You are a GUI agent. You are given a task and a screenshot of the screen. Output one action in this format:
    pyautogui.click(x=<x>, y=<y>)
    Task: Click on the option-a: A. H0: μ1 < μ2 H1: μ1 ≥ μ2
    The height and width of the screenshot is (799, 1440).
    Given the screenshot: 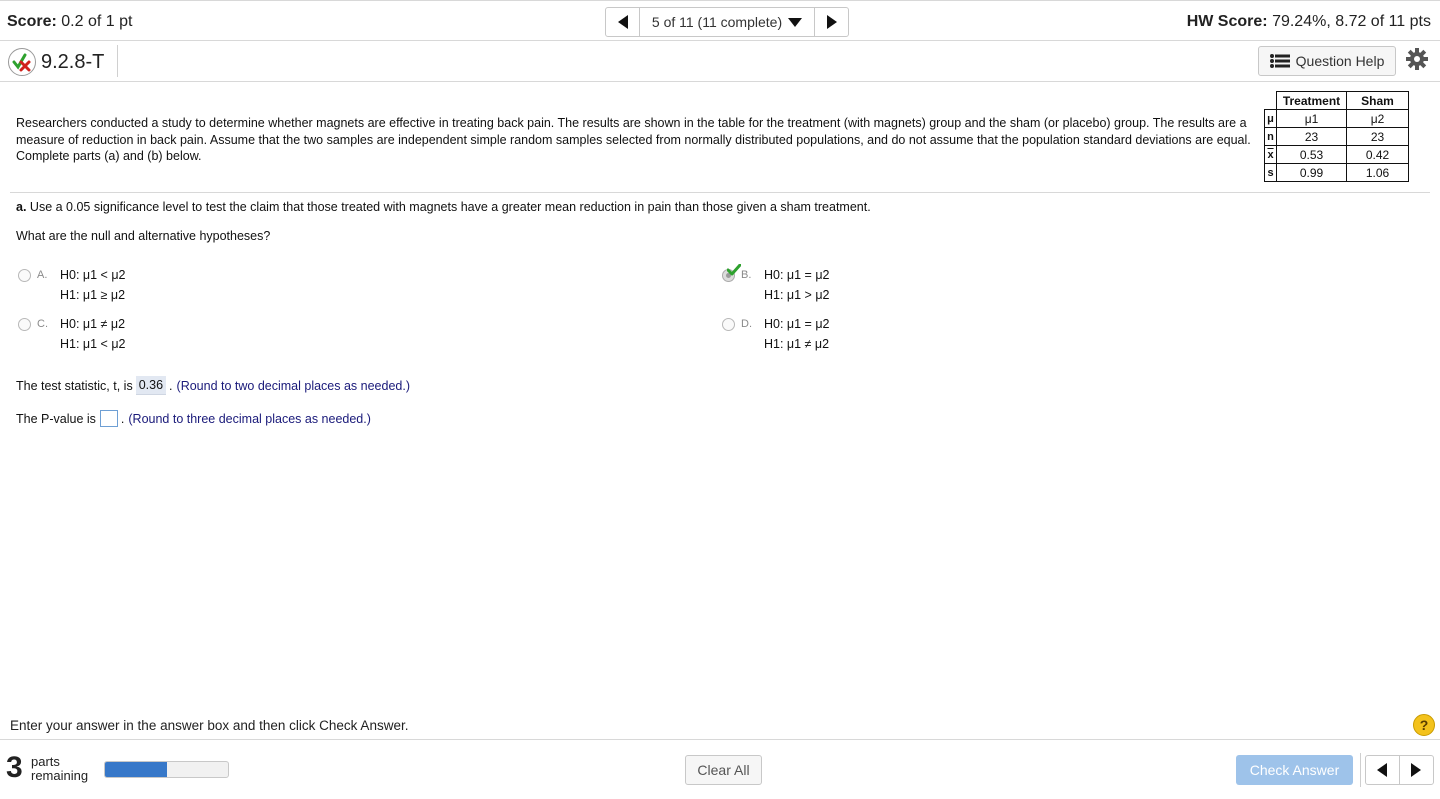 What is the action you would take?
    pyautogui.click(x=168, y=288)
    